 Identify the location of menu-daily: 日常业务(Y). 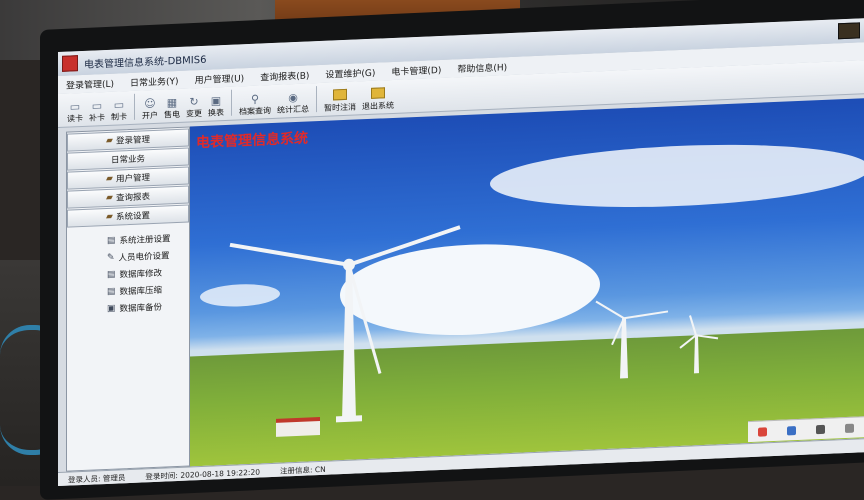
(154, 81).